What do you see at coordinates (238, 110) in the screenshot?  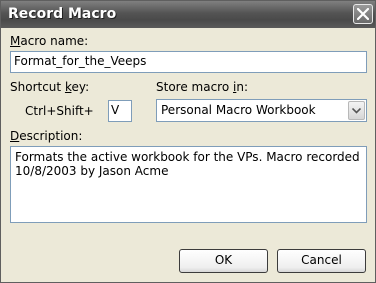 I see `store-macro-selected-value: Personal Macro Workbook` at bounding box center [238, 110].